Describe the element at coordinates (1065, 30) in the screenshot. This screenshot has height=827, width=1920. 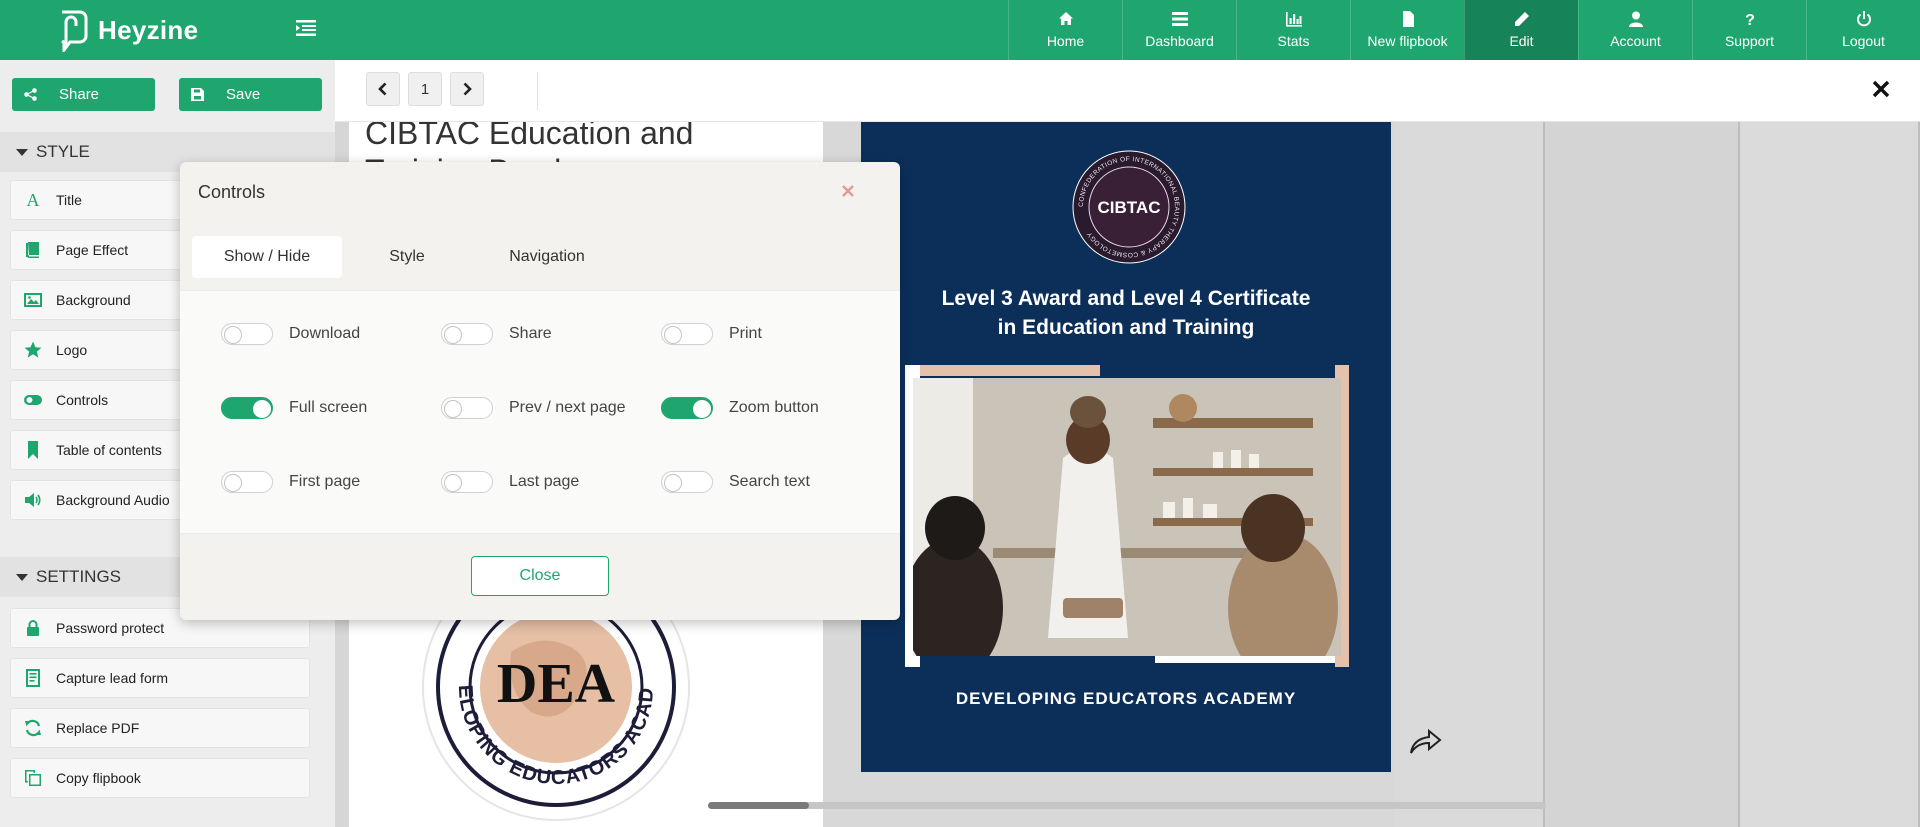
I see `nav-home: Home` at that location.